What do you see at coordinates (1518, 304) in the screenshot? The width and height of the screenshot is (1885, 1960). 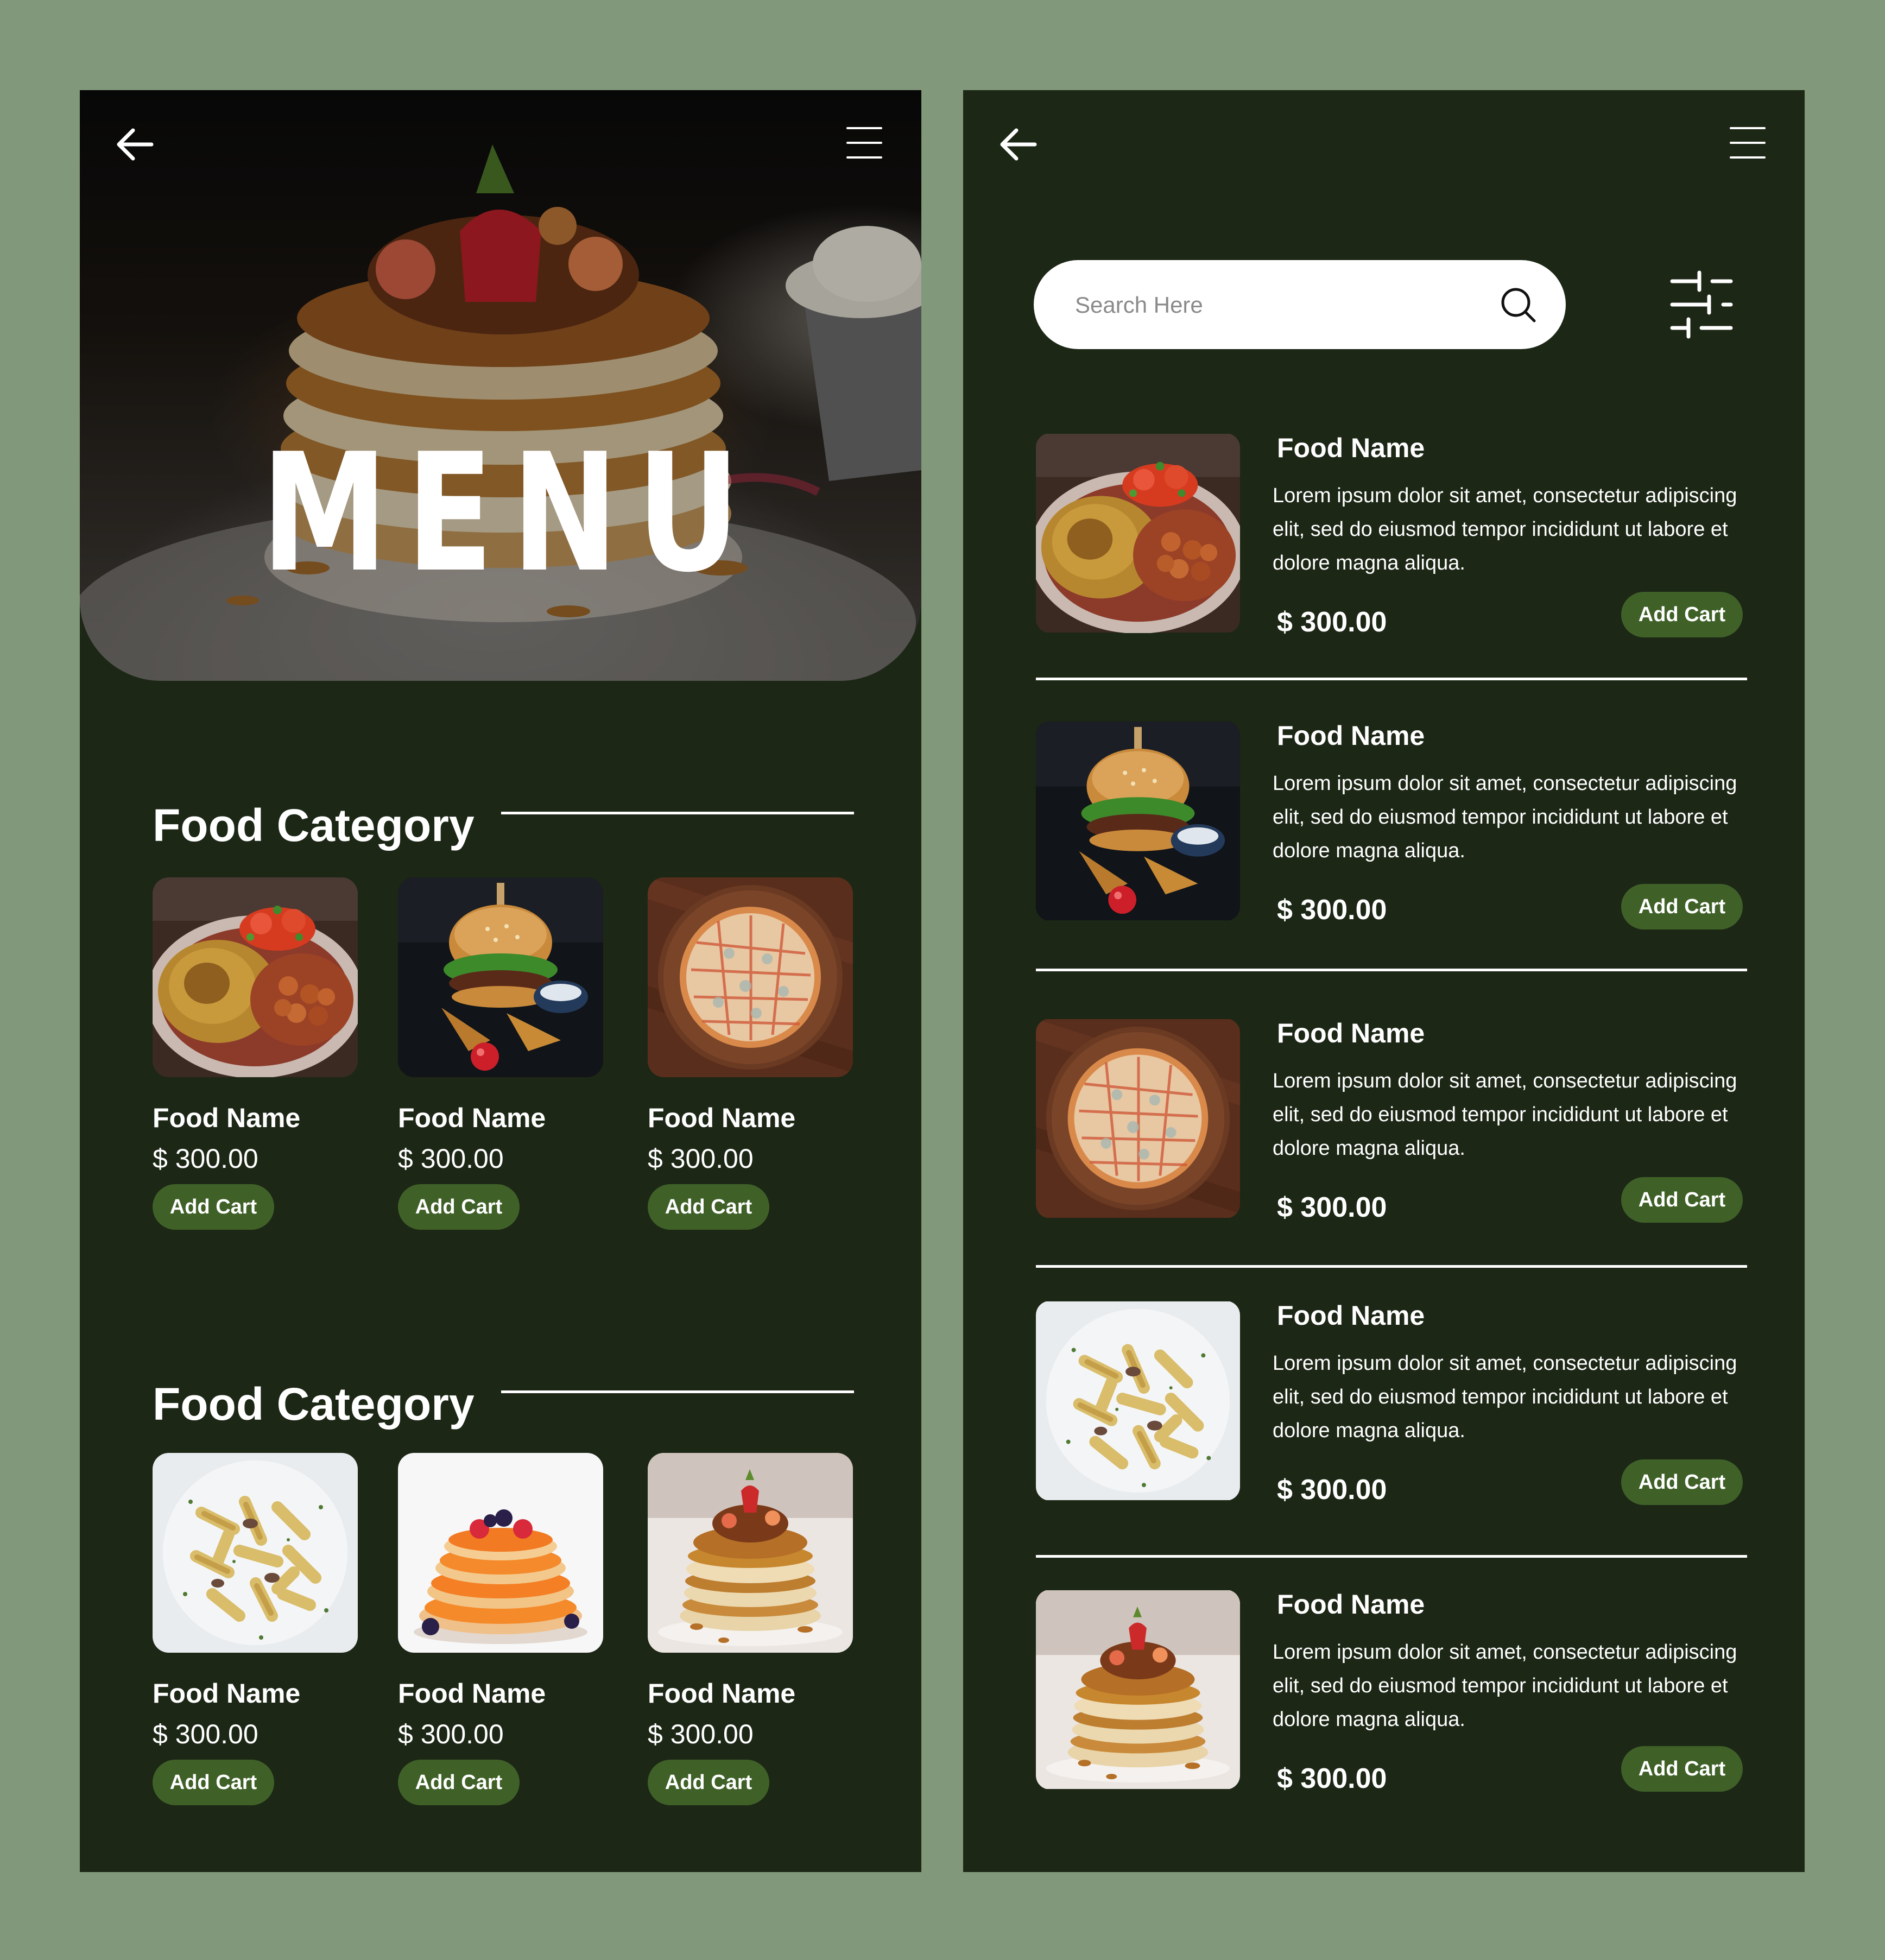 I see `search-icon` at bounding box center [1518, 304].